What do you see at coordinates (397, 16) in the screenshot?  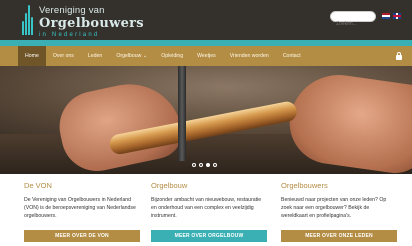 I see `english-flag-icon` at bounding box center [397, 16].